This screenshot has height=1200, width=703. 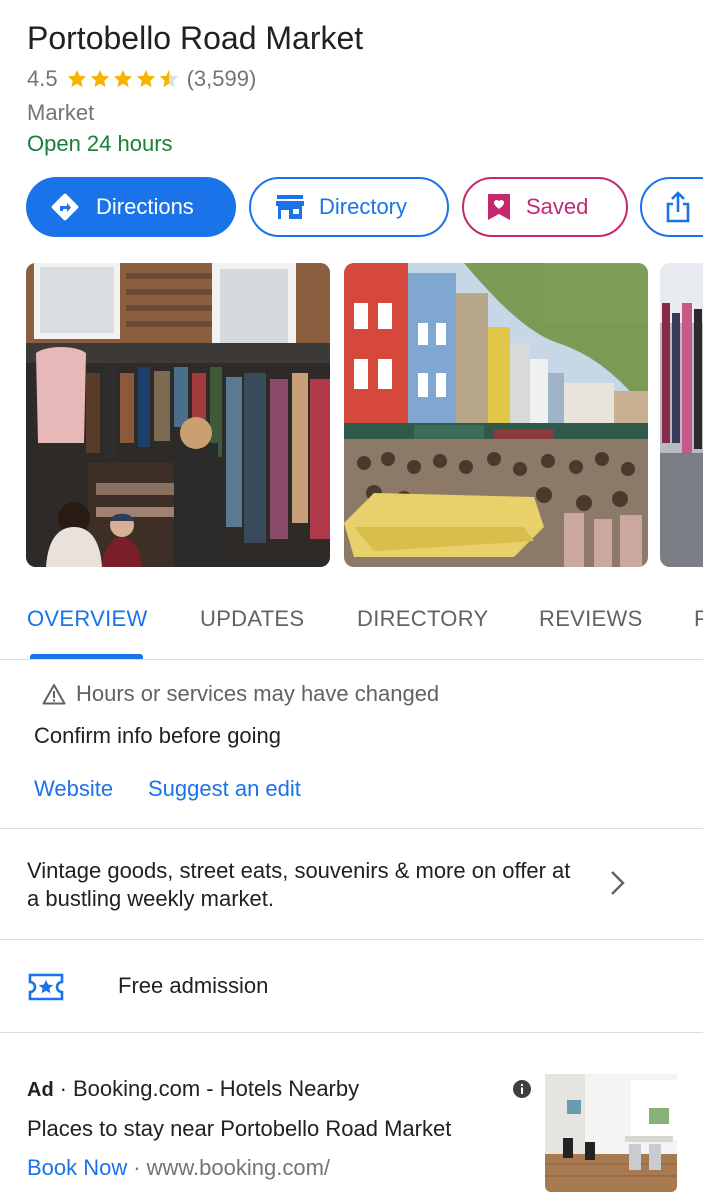 What do you see at coordinates (422, 619) in the screenshot?
I see `tab-directory: DIRECTORY` at bounding box center [422, 619].